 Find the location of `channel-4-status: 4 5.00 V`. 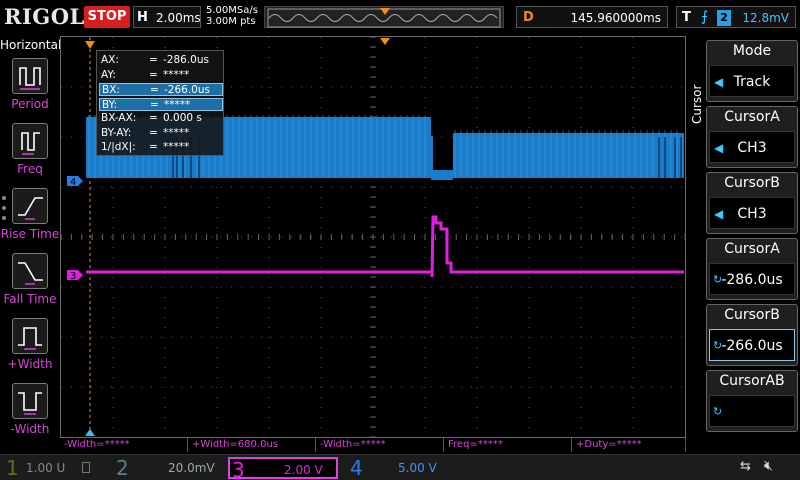

channel-4-status: 4 5.00 V is located at coordinates (398, 468).